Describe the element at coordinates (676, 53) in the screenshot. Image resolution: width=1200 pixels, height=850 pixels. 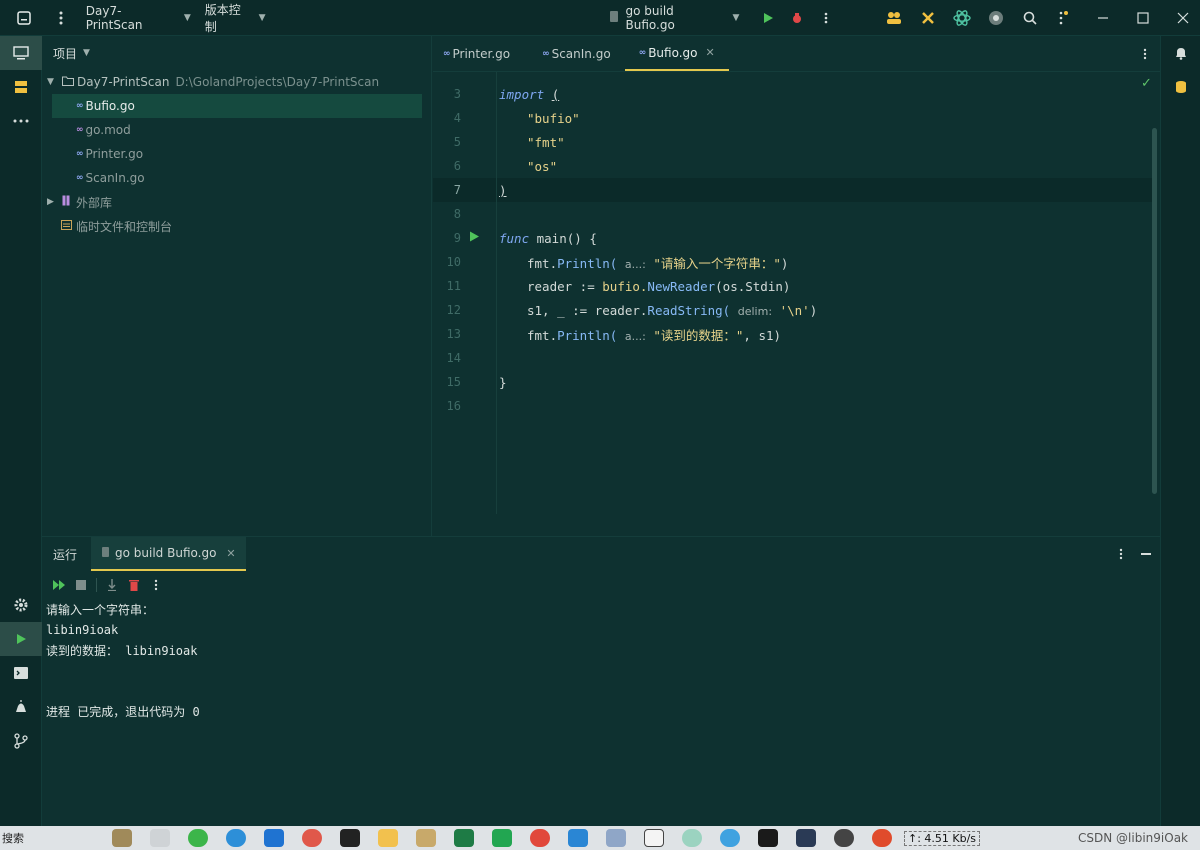
I see `tab-bufio-go: ∞ Bufio.go ✕` at that location.